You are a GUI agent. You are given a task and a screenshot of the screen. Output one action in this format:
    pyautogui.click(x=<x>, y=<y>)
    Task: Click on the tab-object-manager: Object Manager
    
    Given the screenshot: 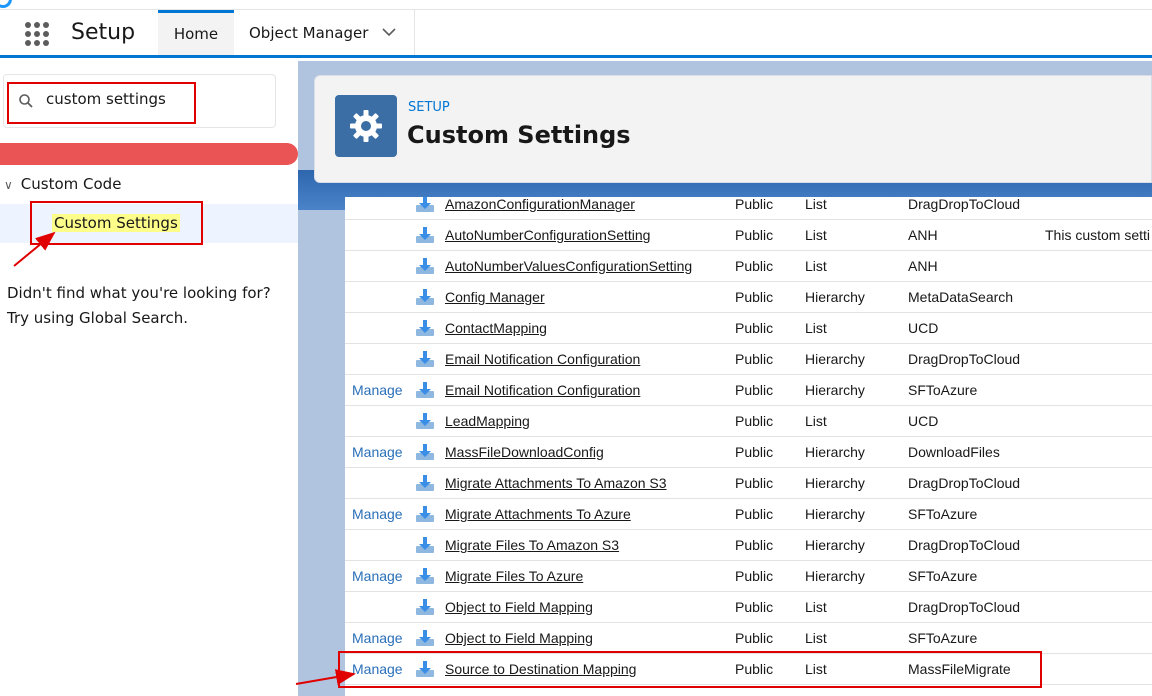 What is the action you would take?
    pyautogui.click(x=324, y=32)
    